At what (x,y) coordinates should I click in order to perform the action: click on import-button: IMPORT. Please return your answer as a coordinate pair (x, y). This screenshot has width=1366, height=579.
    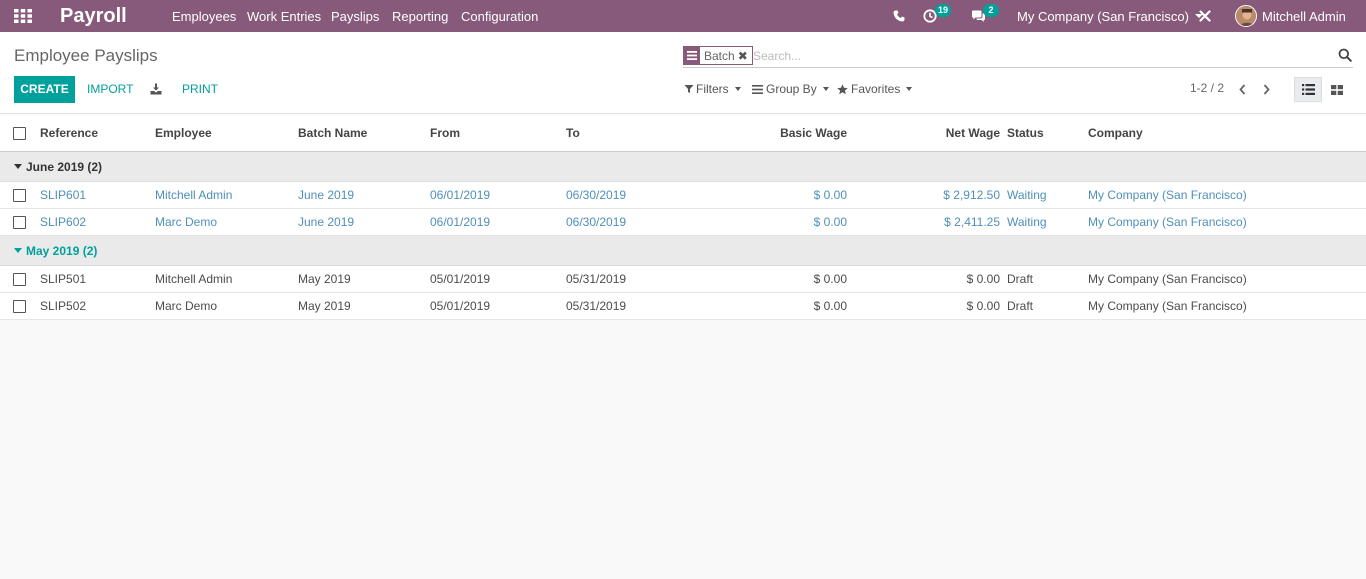
    Looking at the image, I should click on (110, 89).